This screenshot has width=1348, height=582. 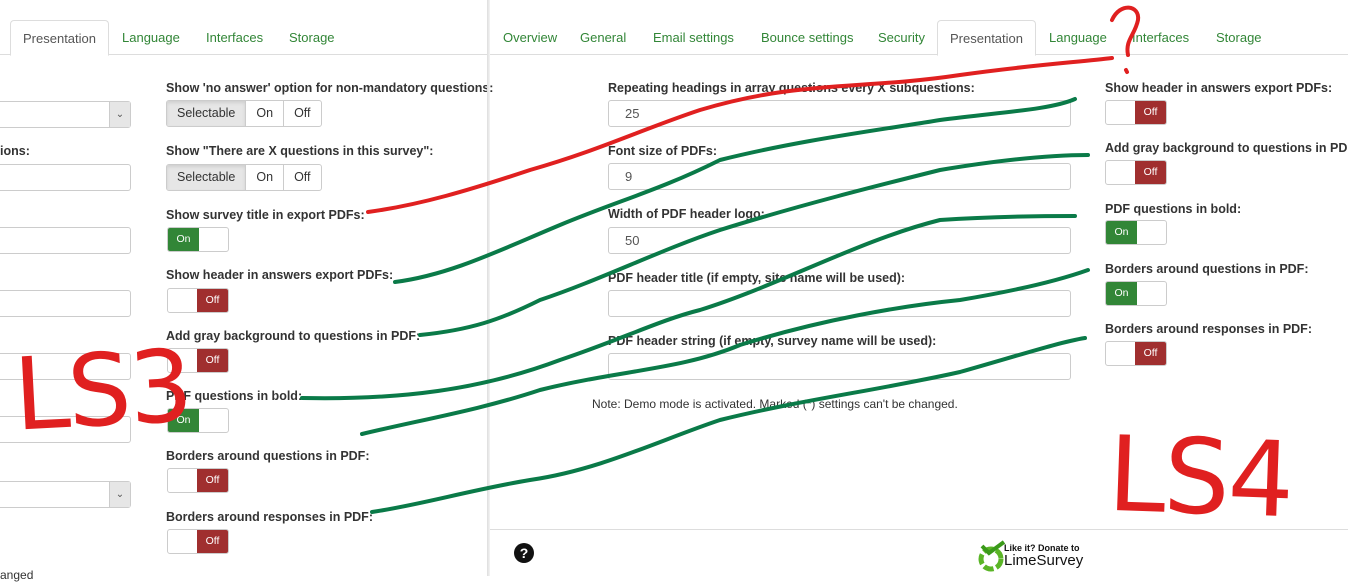 What do you see at coordinates (59, 38) in the screenshot?
I see `left-tab-presentation: Presentation` at bounding box center [59, 38].